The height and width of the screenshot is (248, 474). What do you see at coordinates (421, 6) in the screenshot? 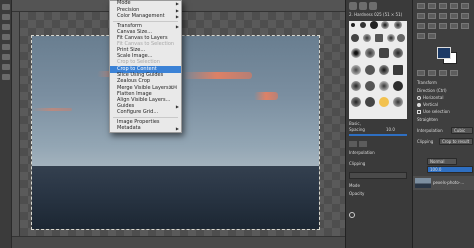
I see `rect-select-icon` at bounding box center [421, 6].